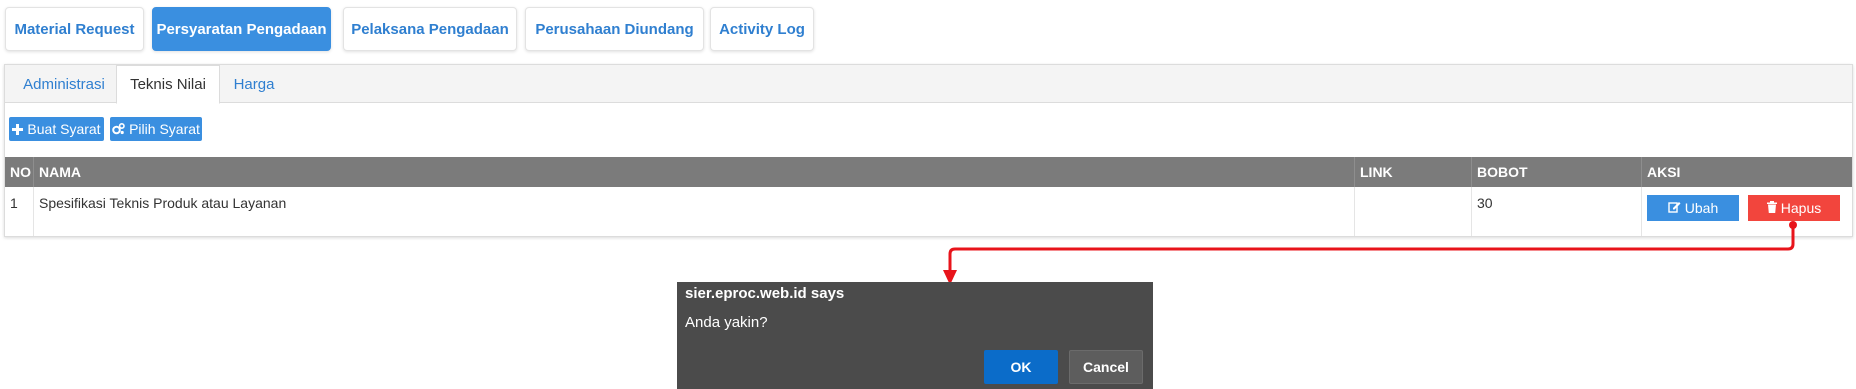 The height and width of the screenshot is (389, 1856). What do you see at coordinates (254, 84) in the screenshot?
I see `sub-tab-harga: Harga` at bounding box center [254, 84].